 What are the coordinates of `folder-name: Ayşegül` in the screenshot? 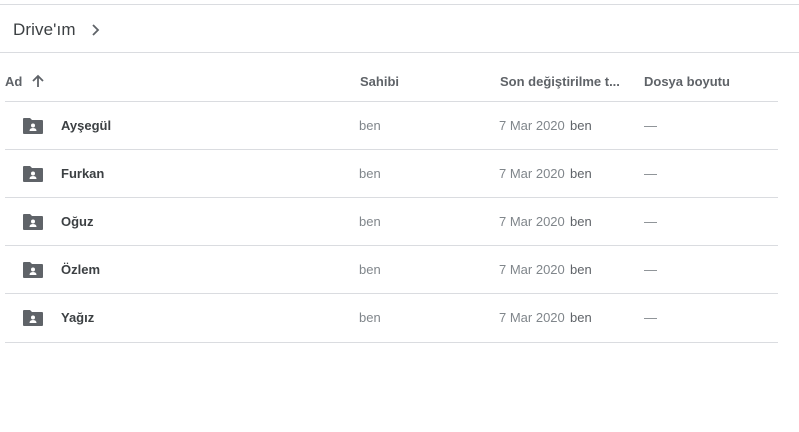 It's located at (86, 125).